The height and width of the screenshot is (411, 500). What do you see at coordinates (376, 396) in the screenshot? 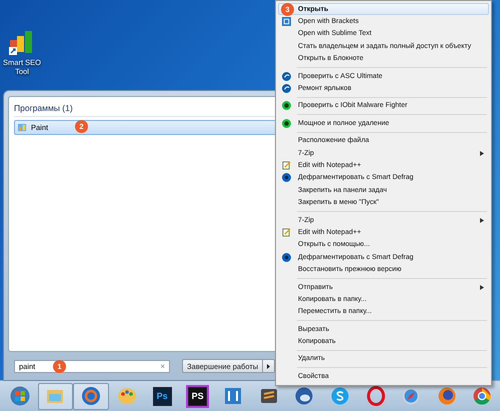
I see `opera-icon` at bounding box center [376, 396].